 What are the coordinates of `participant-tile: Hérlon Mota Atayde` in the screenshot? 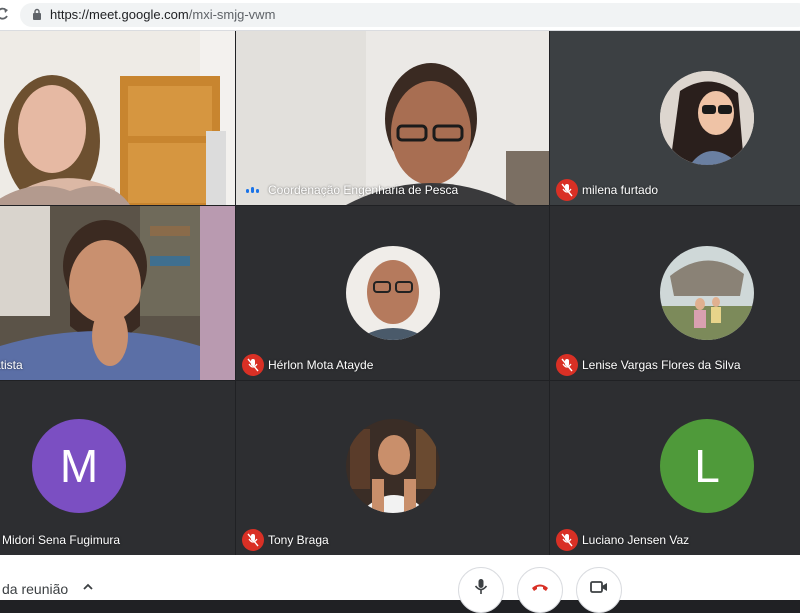 It's located at (392, 293).